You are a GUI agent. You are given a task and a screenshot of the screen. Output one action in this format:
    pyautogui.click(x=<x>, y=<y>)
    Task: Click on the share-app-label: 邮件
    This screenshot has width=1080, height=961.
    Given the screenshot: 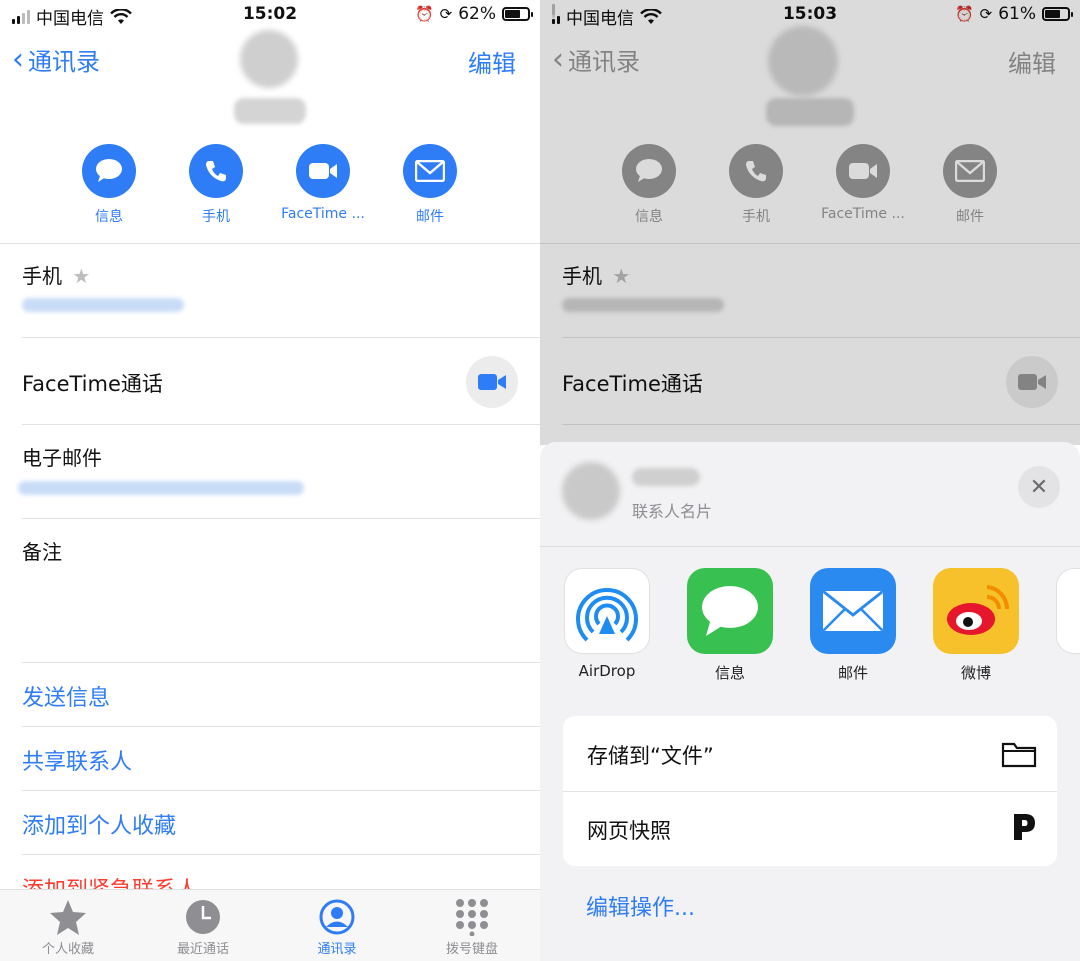 What is the action you would take?
    pyautogui.click(x=852, y=673)
    